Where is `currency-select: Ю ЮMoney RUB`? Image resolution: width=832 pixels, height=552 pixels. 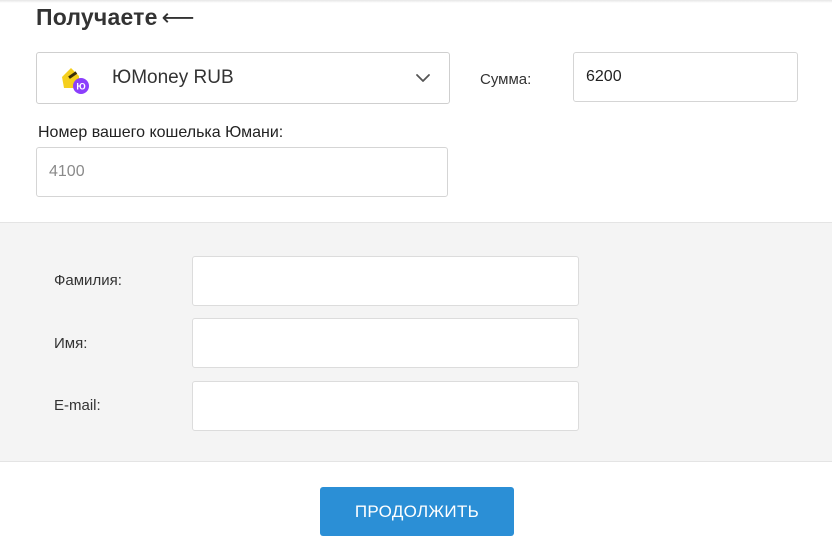
currency-select: Ю ЮMoney RUB is located at coordinates (243, 78).